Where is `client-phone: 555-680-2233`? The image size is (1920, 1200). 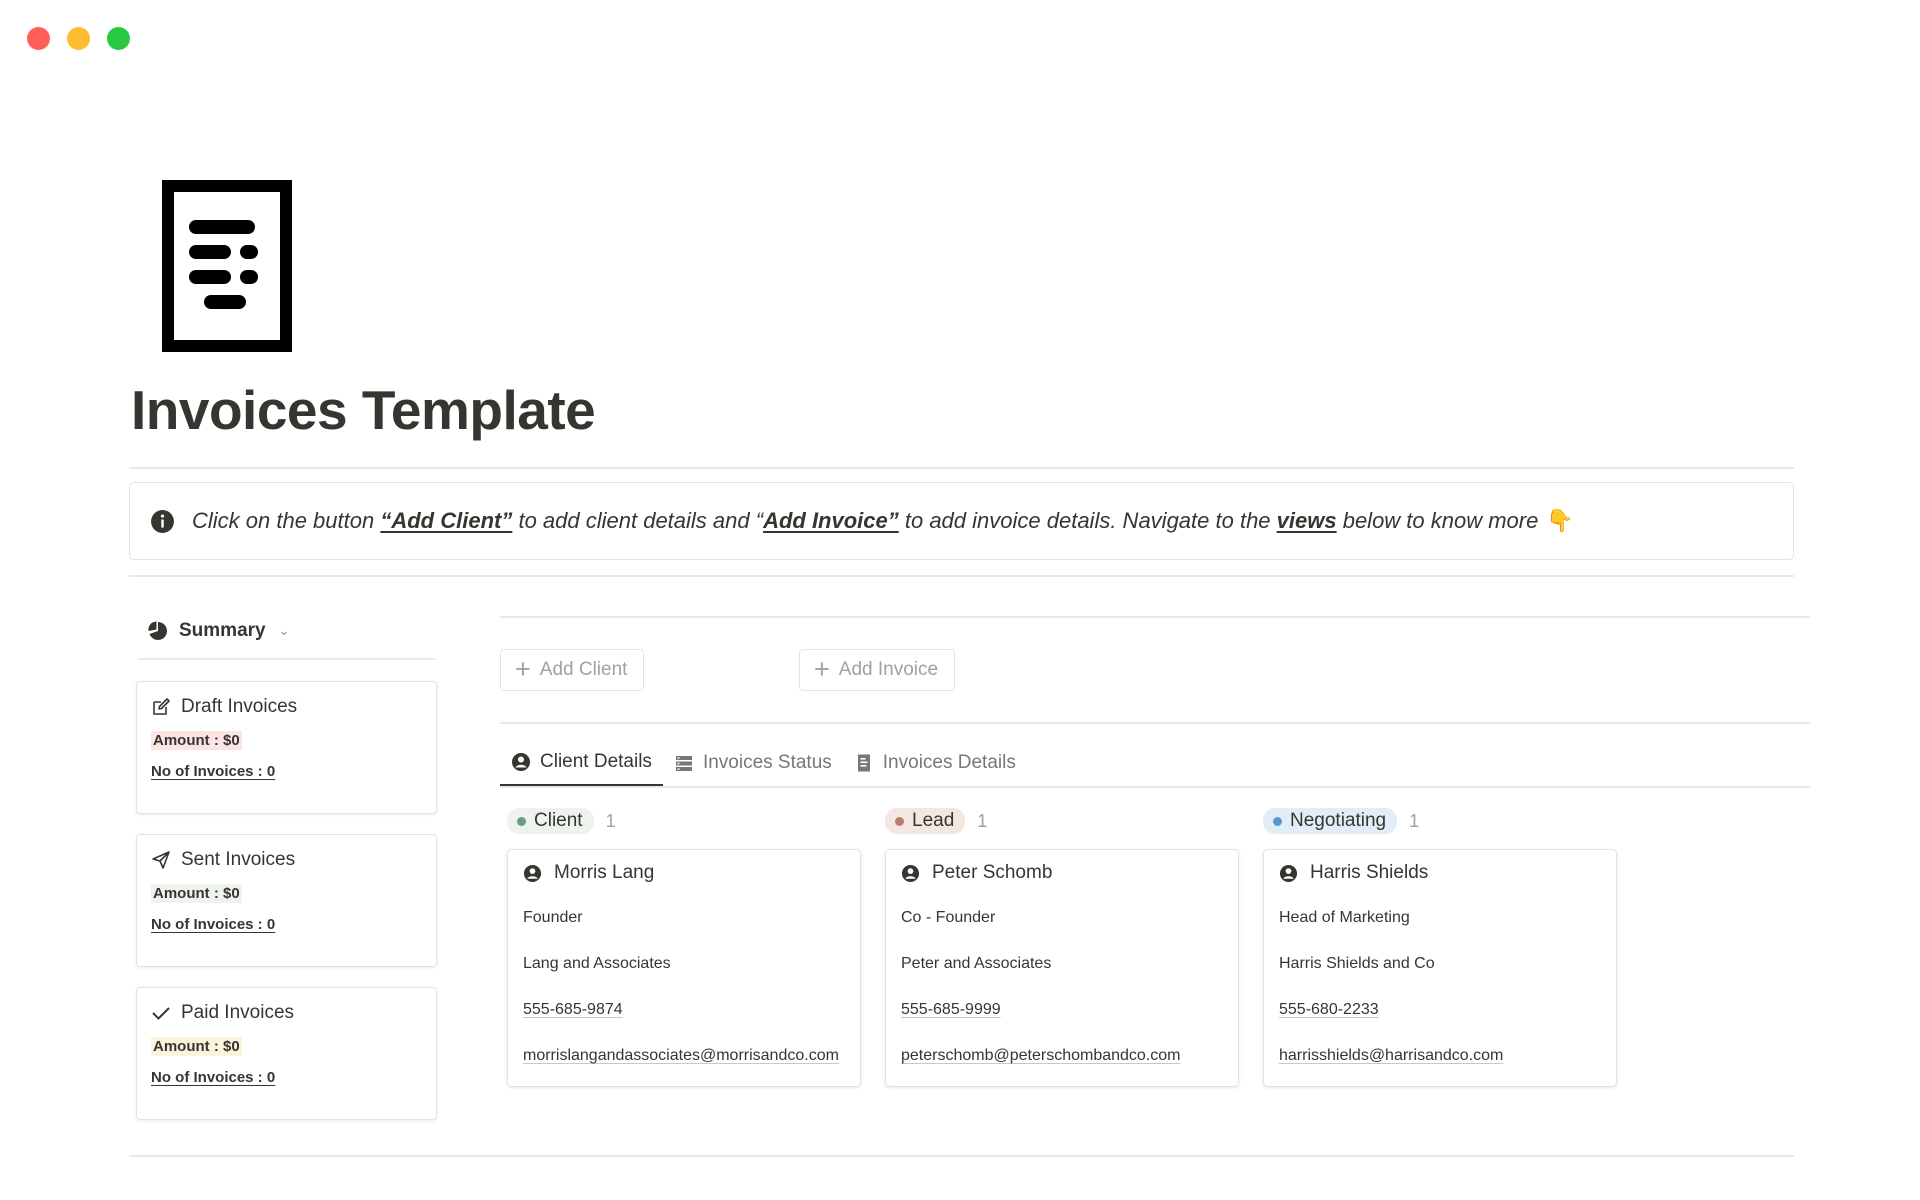 client-phone: 555-680-2233 is located at coordinates (1440, 1010).